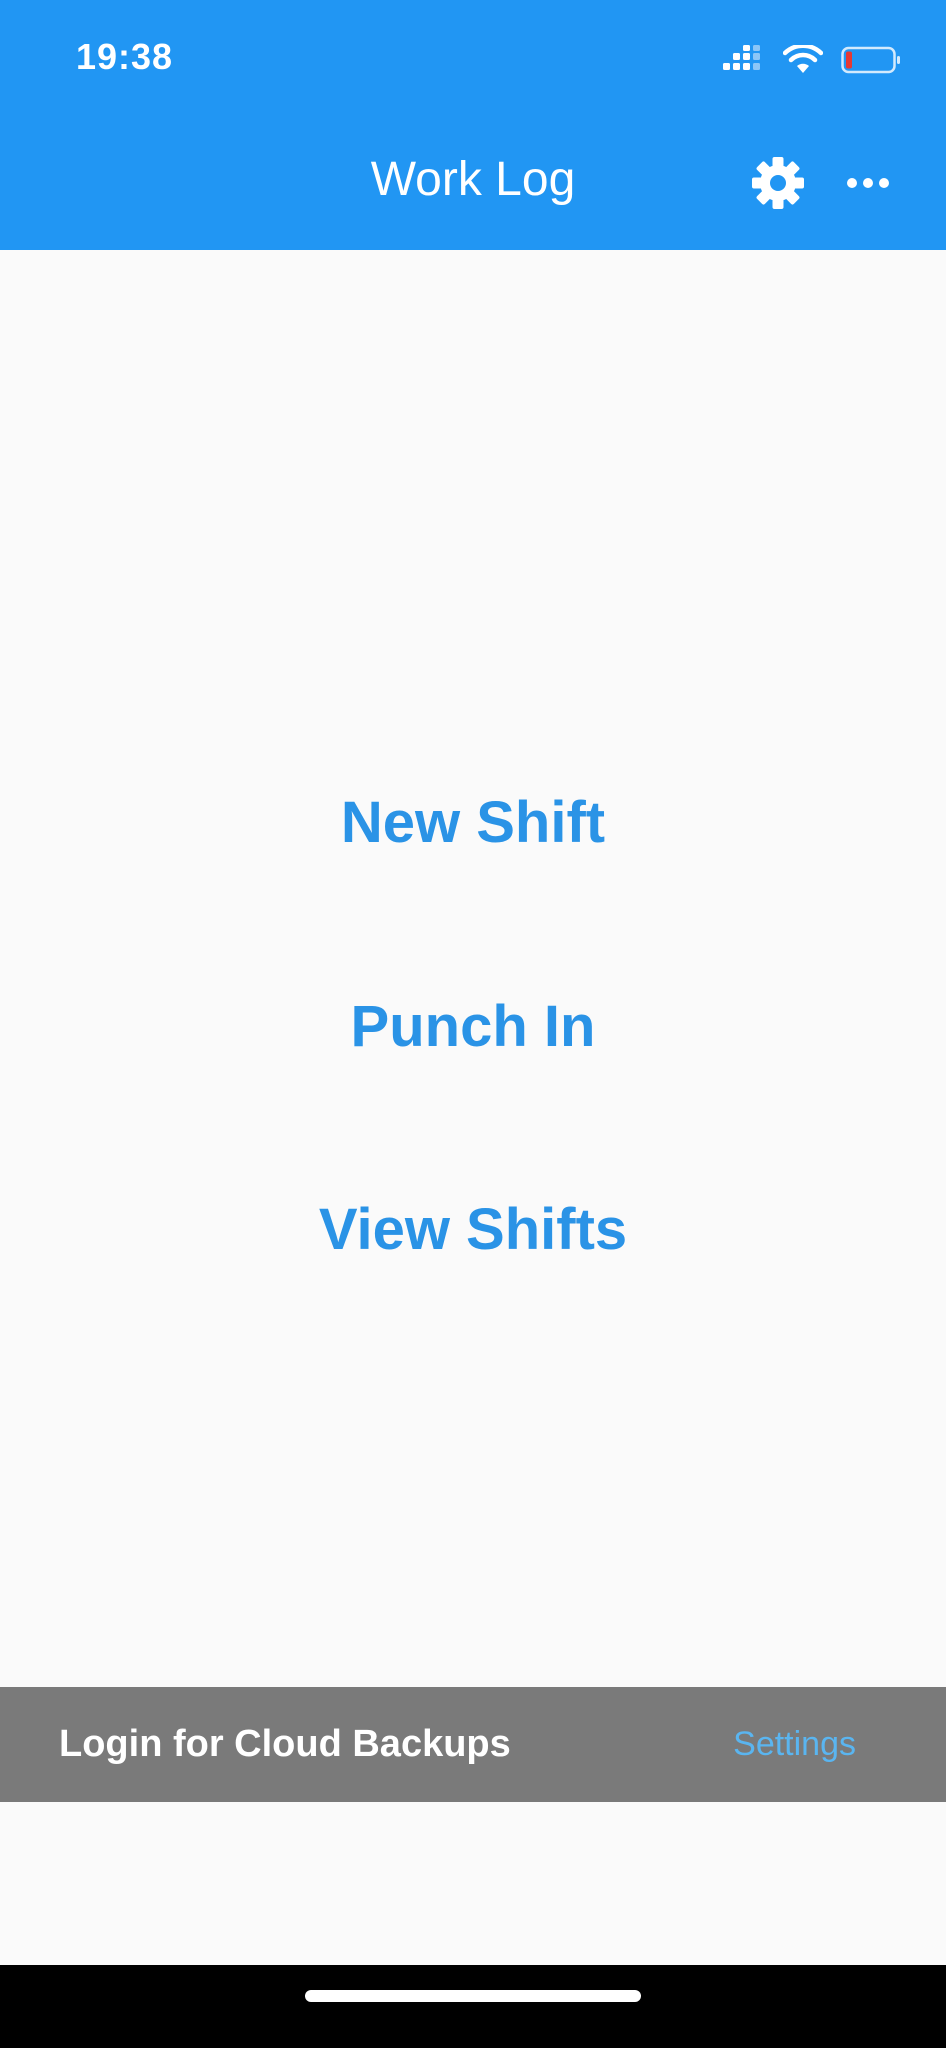 Image resolution: width=946 pixels, height=2048 pixels. Describe the element at coordinates (125, 56) in the screenshot. I see `status-time: 19:38` at that location.